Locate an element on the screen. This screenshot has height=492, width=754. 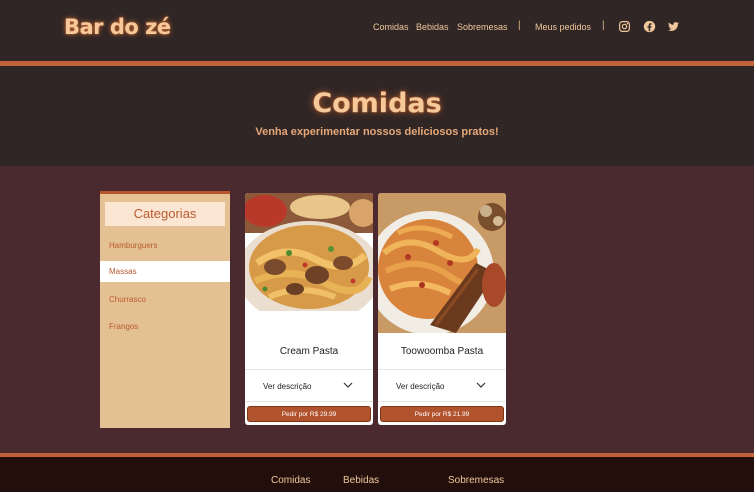
category-item-churrasco: Churrasco is located at coordinates (165, 299).